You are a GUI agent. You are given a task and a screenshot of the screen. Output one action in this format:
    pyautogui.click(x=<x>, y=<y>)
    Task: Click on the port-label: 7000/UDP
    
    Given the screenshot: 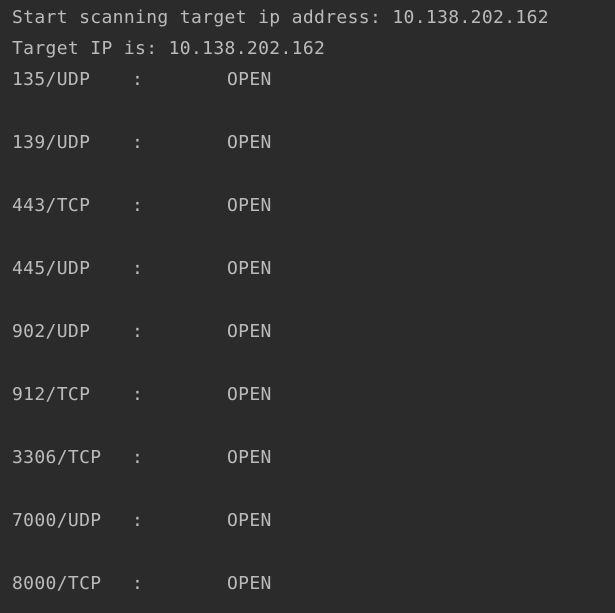 What is the action you would take?
    pyautogui.click(x=57, y=520)
    